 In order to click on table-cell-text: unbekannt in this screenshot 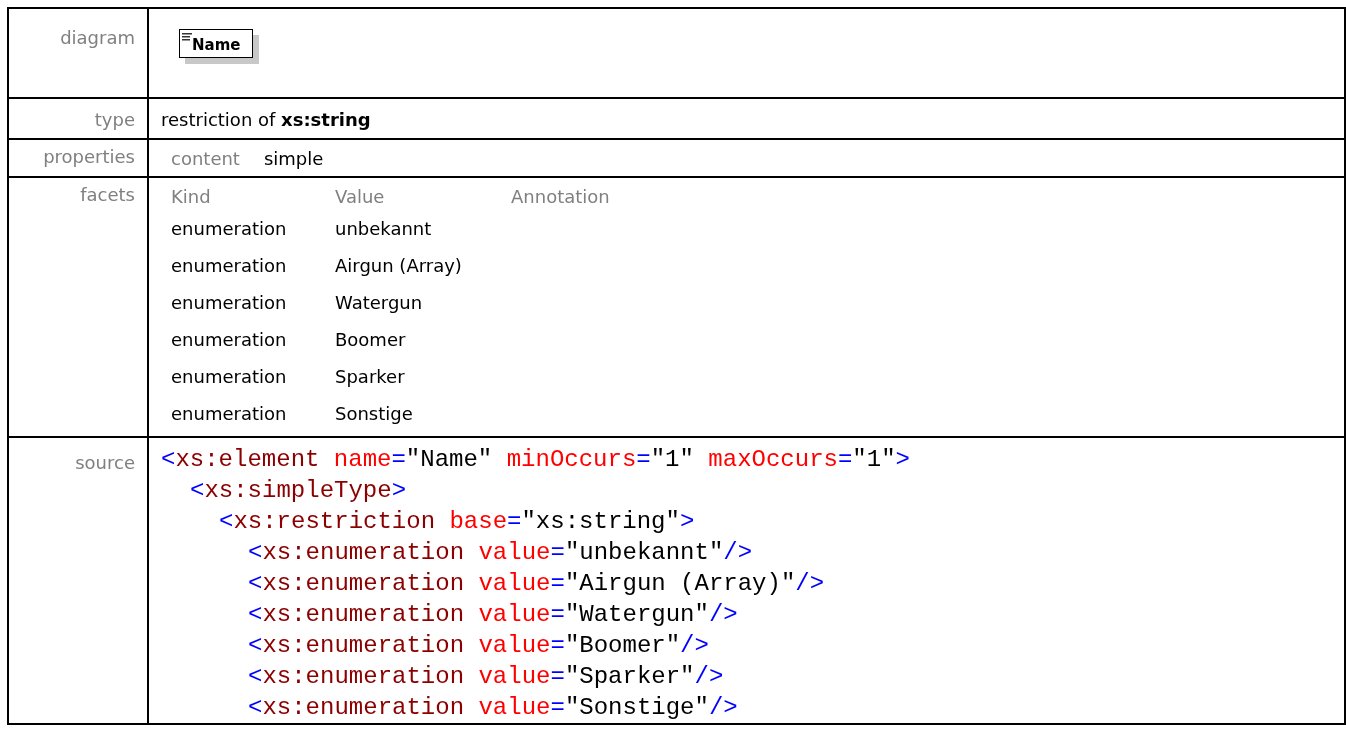, I will do `click(384, 229)`.